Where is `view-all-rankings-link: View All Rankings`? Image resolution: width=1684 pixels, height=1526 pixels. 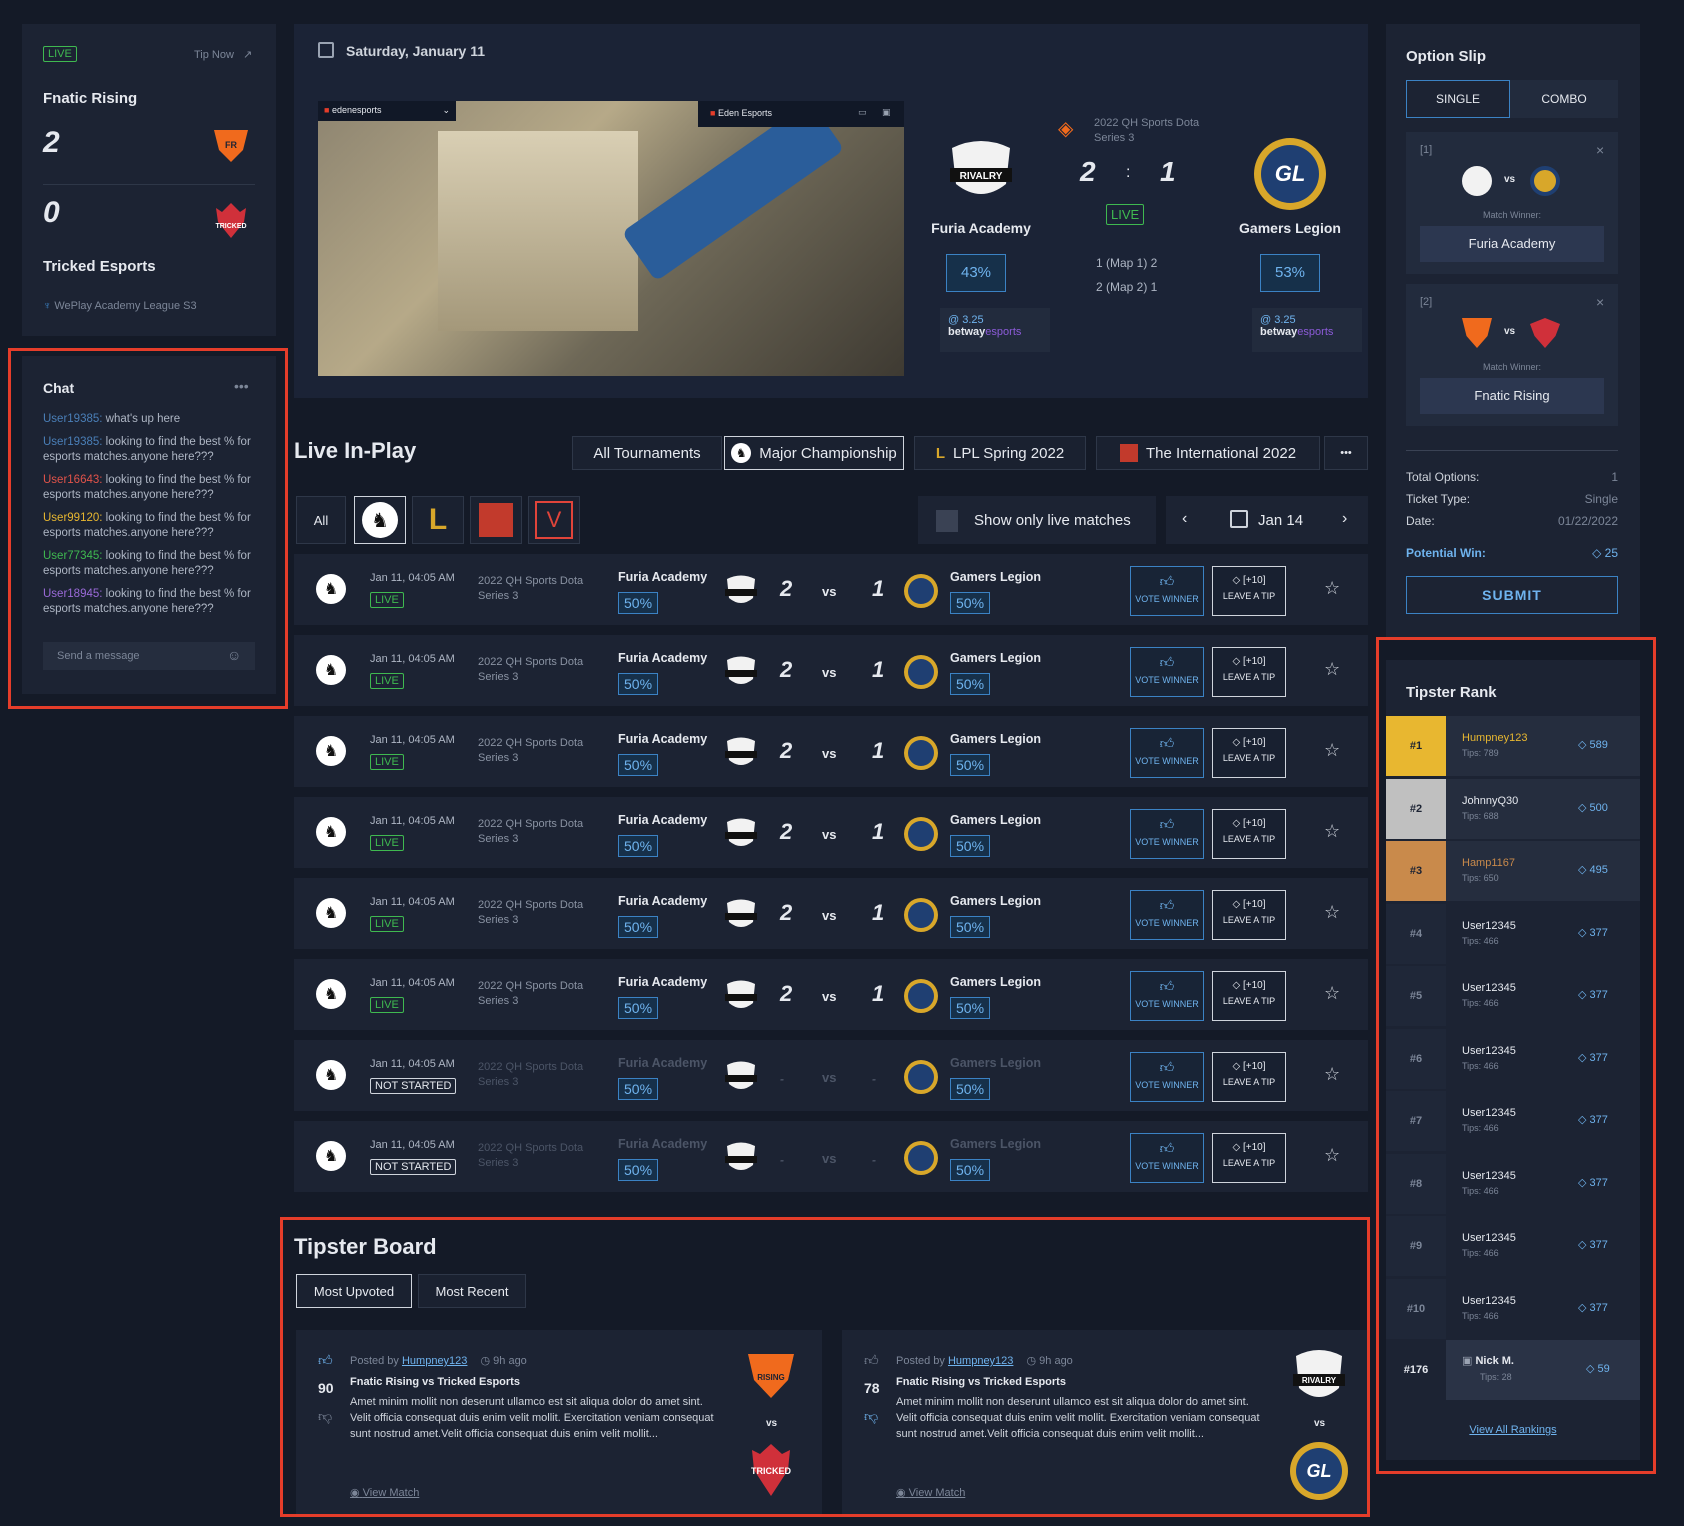 view-all-rankings-link: View All Rankings is located at coordinates (1513, 1430).